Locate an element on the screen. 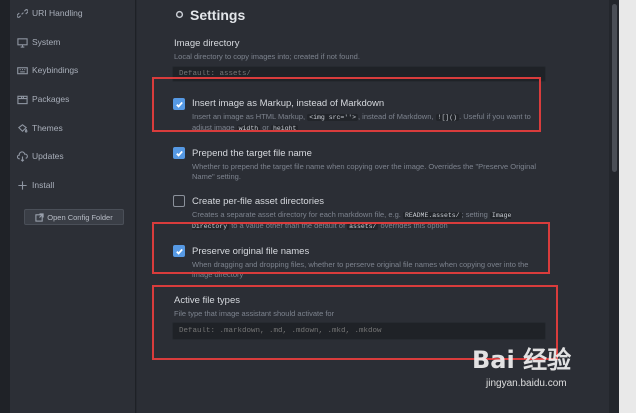 The height and width of the screenshot is (413, 636). left-edge is located at coordinates (5, 206).